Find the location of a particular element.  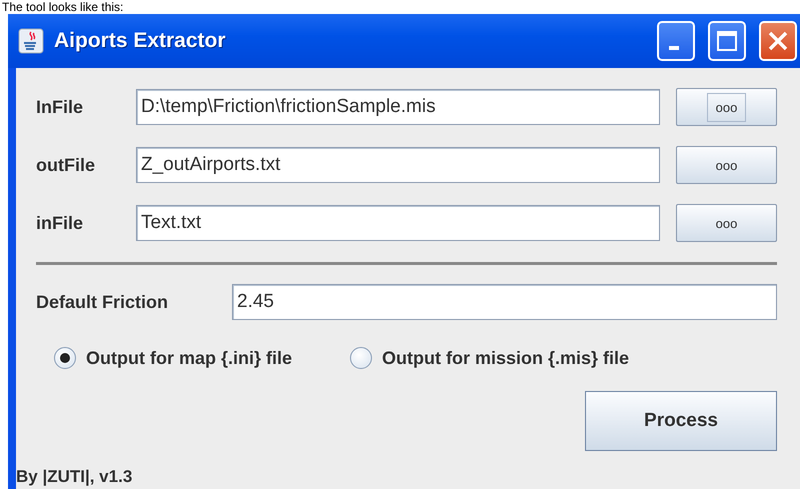

field-label: InFile is located at coordinates (59, 107).